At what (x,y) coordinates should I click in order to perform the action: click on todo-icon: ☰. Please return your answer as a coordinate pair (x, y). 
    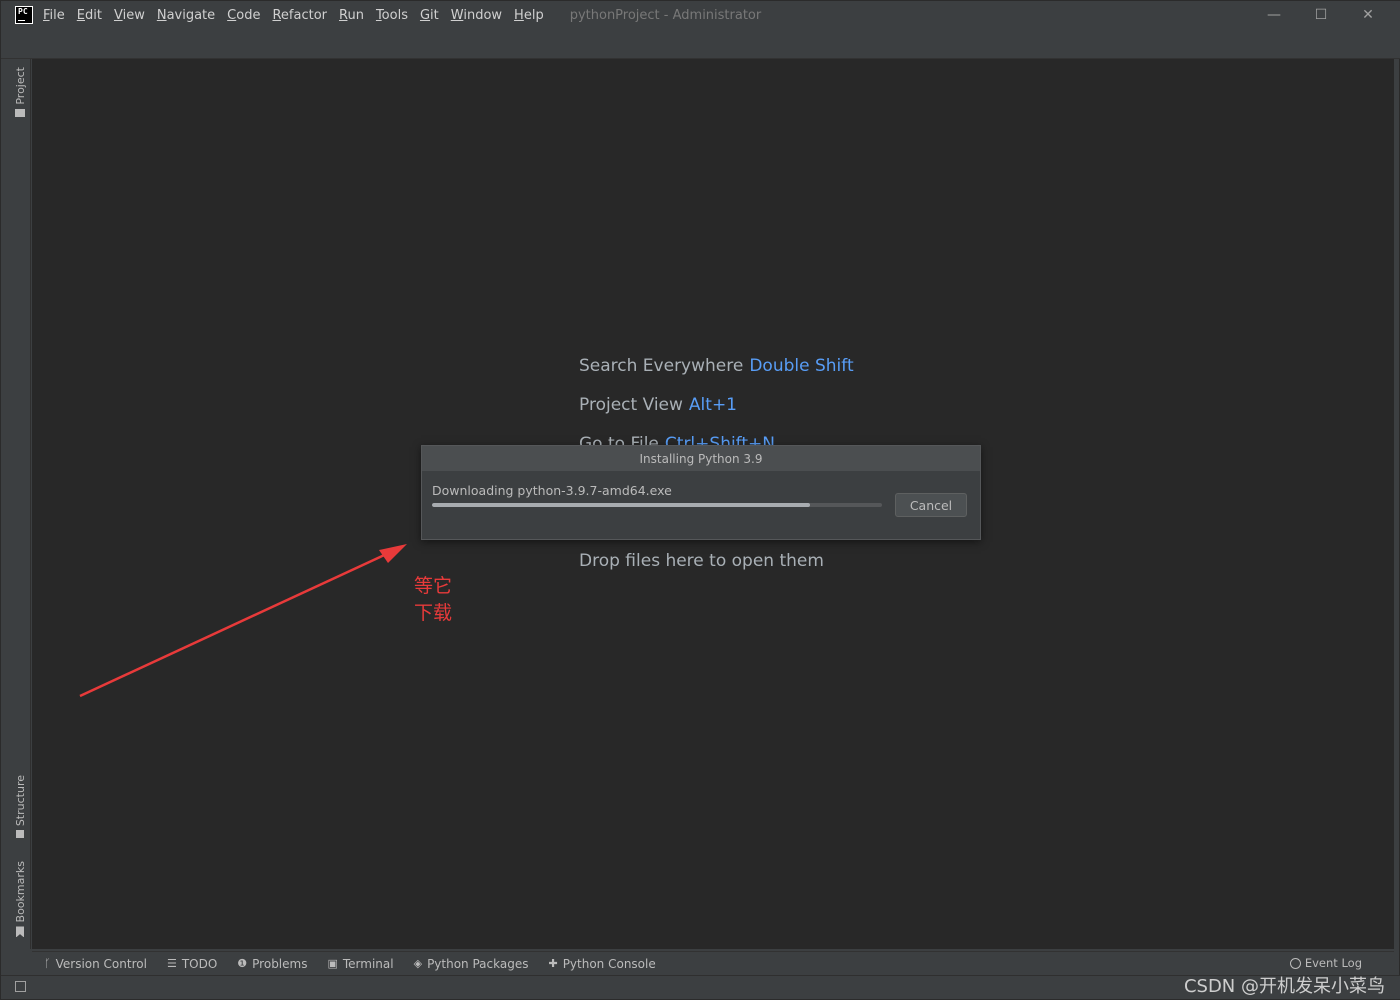
    Looking at the image, I should click on (171, 963).